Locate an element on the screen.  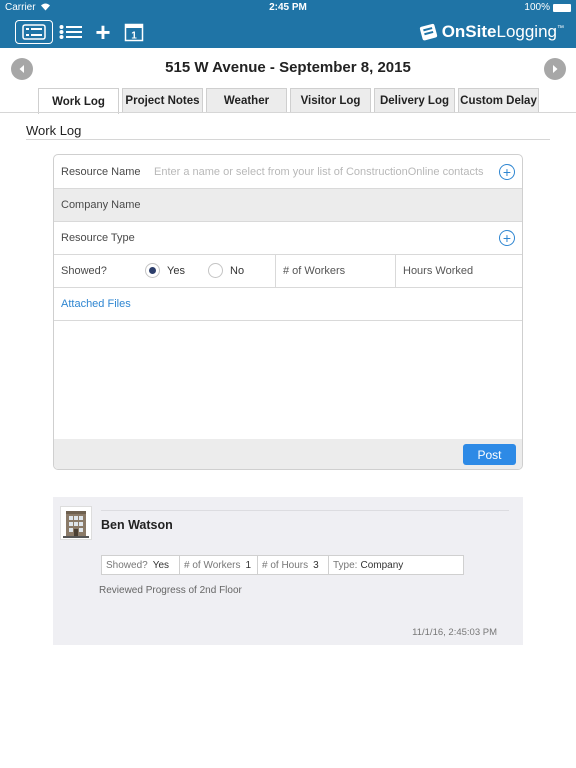
status-time: 2:45 PM is located at coordinates (288, 7).